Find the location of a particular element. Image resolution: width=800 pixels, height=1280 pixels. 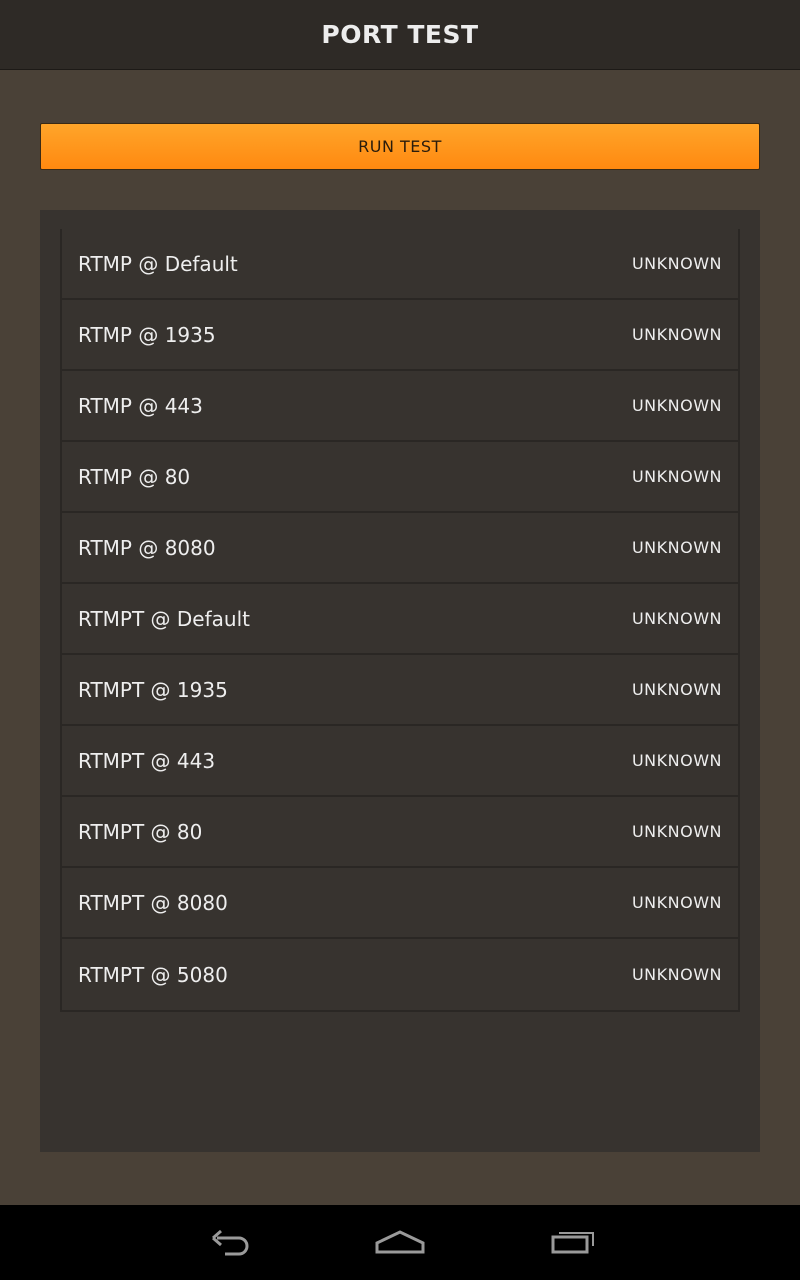

page-title: PORT TEST is located at coordinates (400, 34).